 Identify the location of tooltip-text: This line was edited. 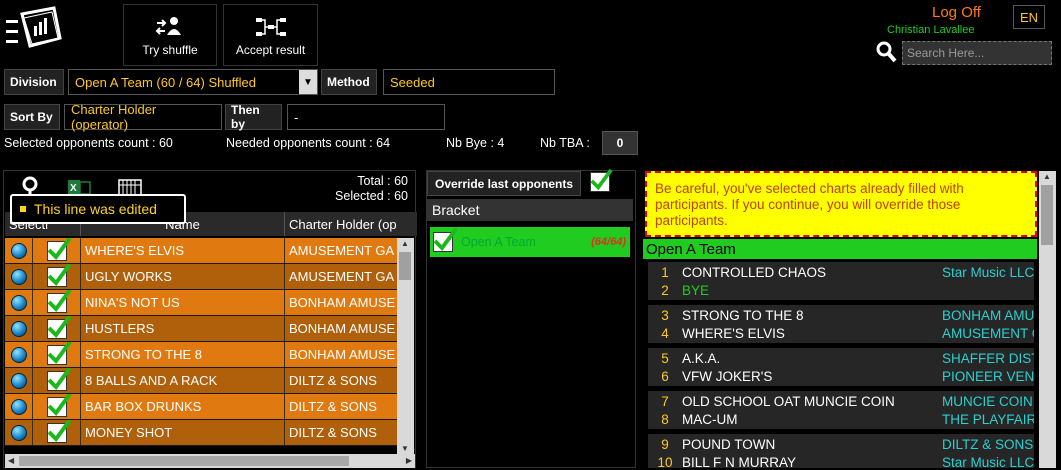
(95, 209).